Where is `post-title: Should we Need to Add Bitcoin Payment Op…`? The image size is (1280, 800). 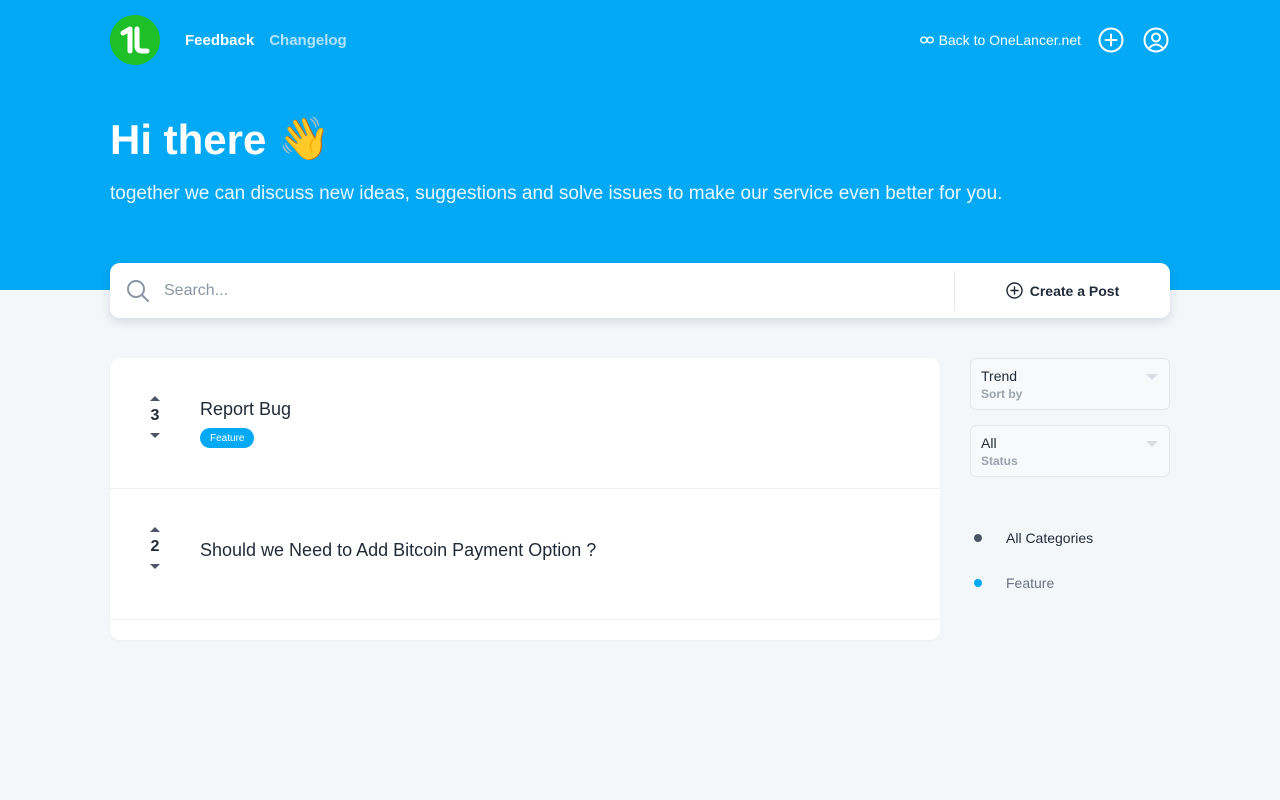 post-title: Should we Need to Add Bitcoin Payment Op… is located at coordinates (398, 550).